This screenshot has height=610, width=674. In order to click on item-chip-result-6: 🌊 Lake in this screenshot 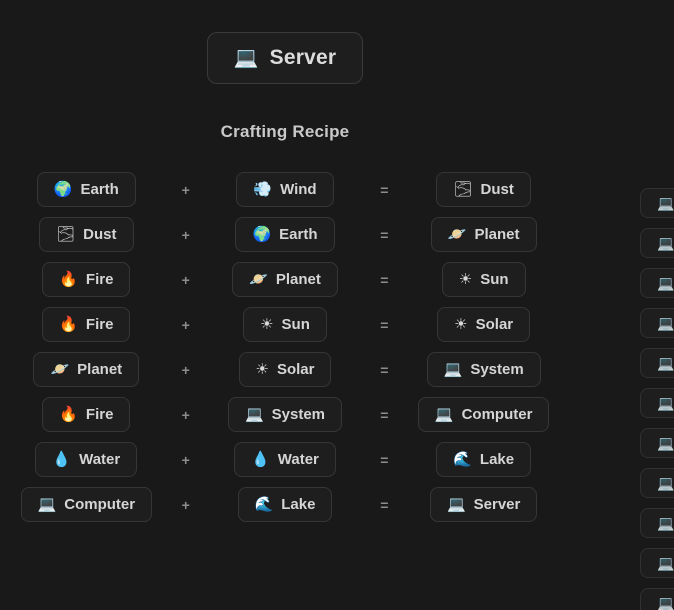, I will do `click(484, 459)`.